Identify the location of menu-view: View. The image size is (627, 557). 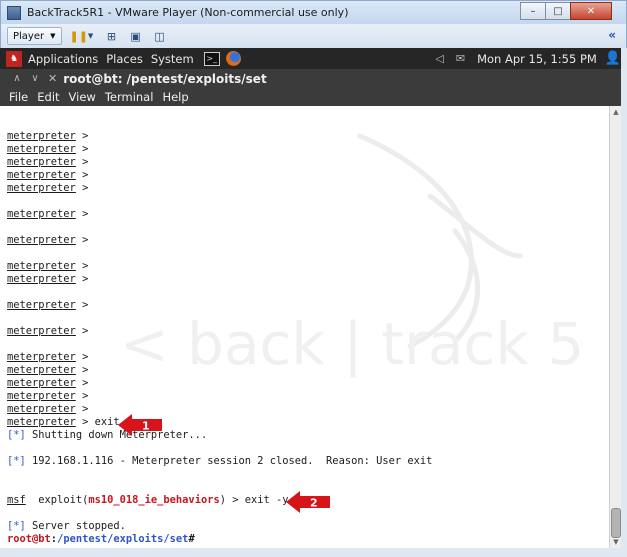
(82, 97).